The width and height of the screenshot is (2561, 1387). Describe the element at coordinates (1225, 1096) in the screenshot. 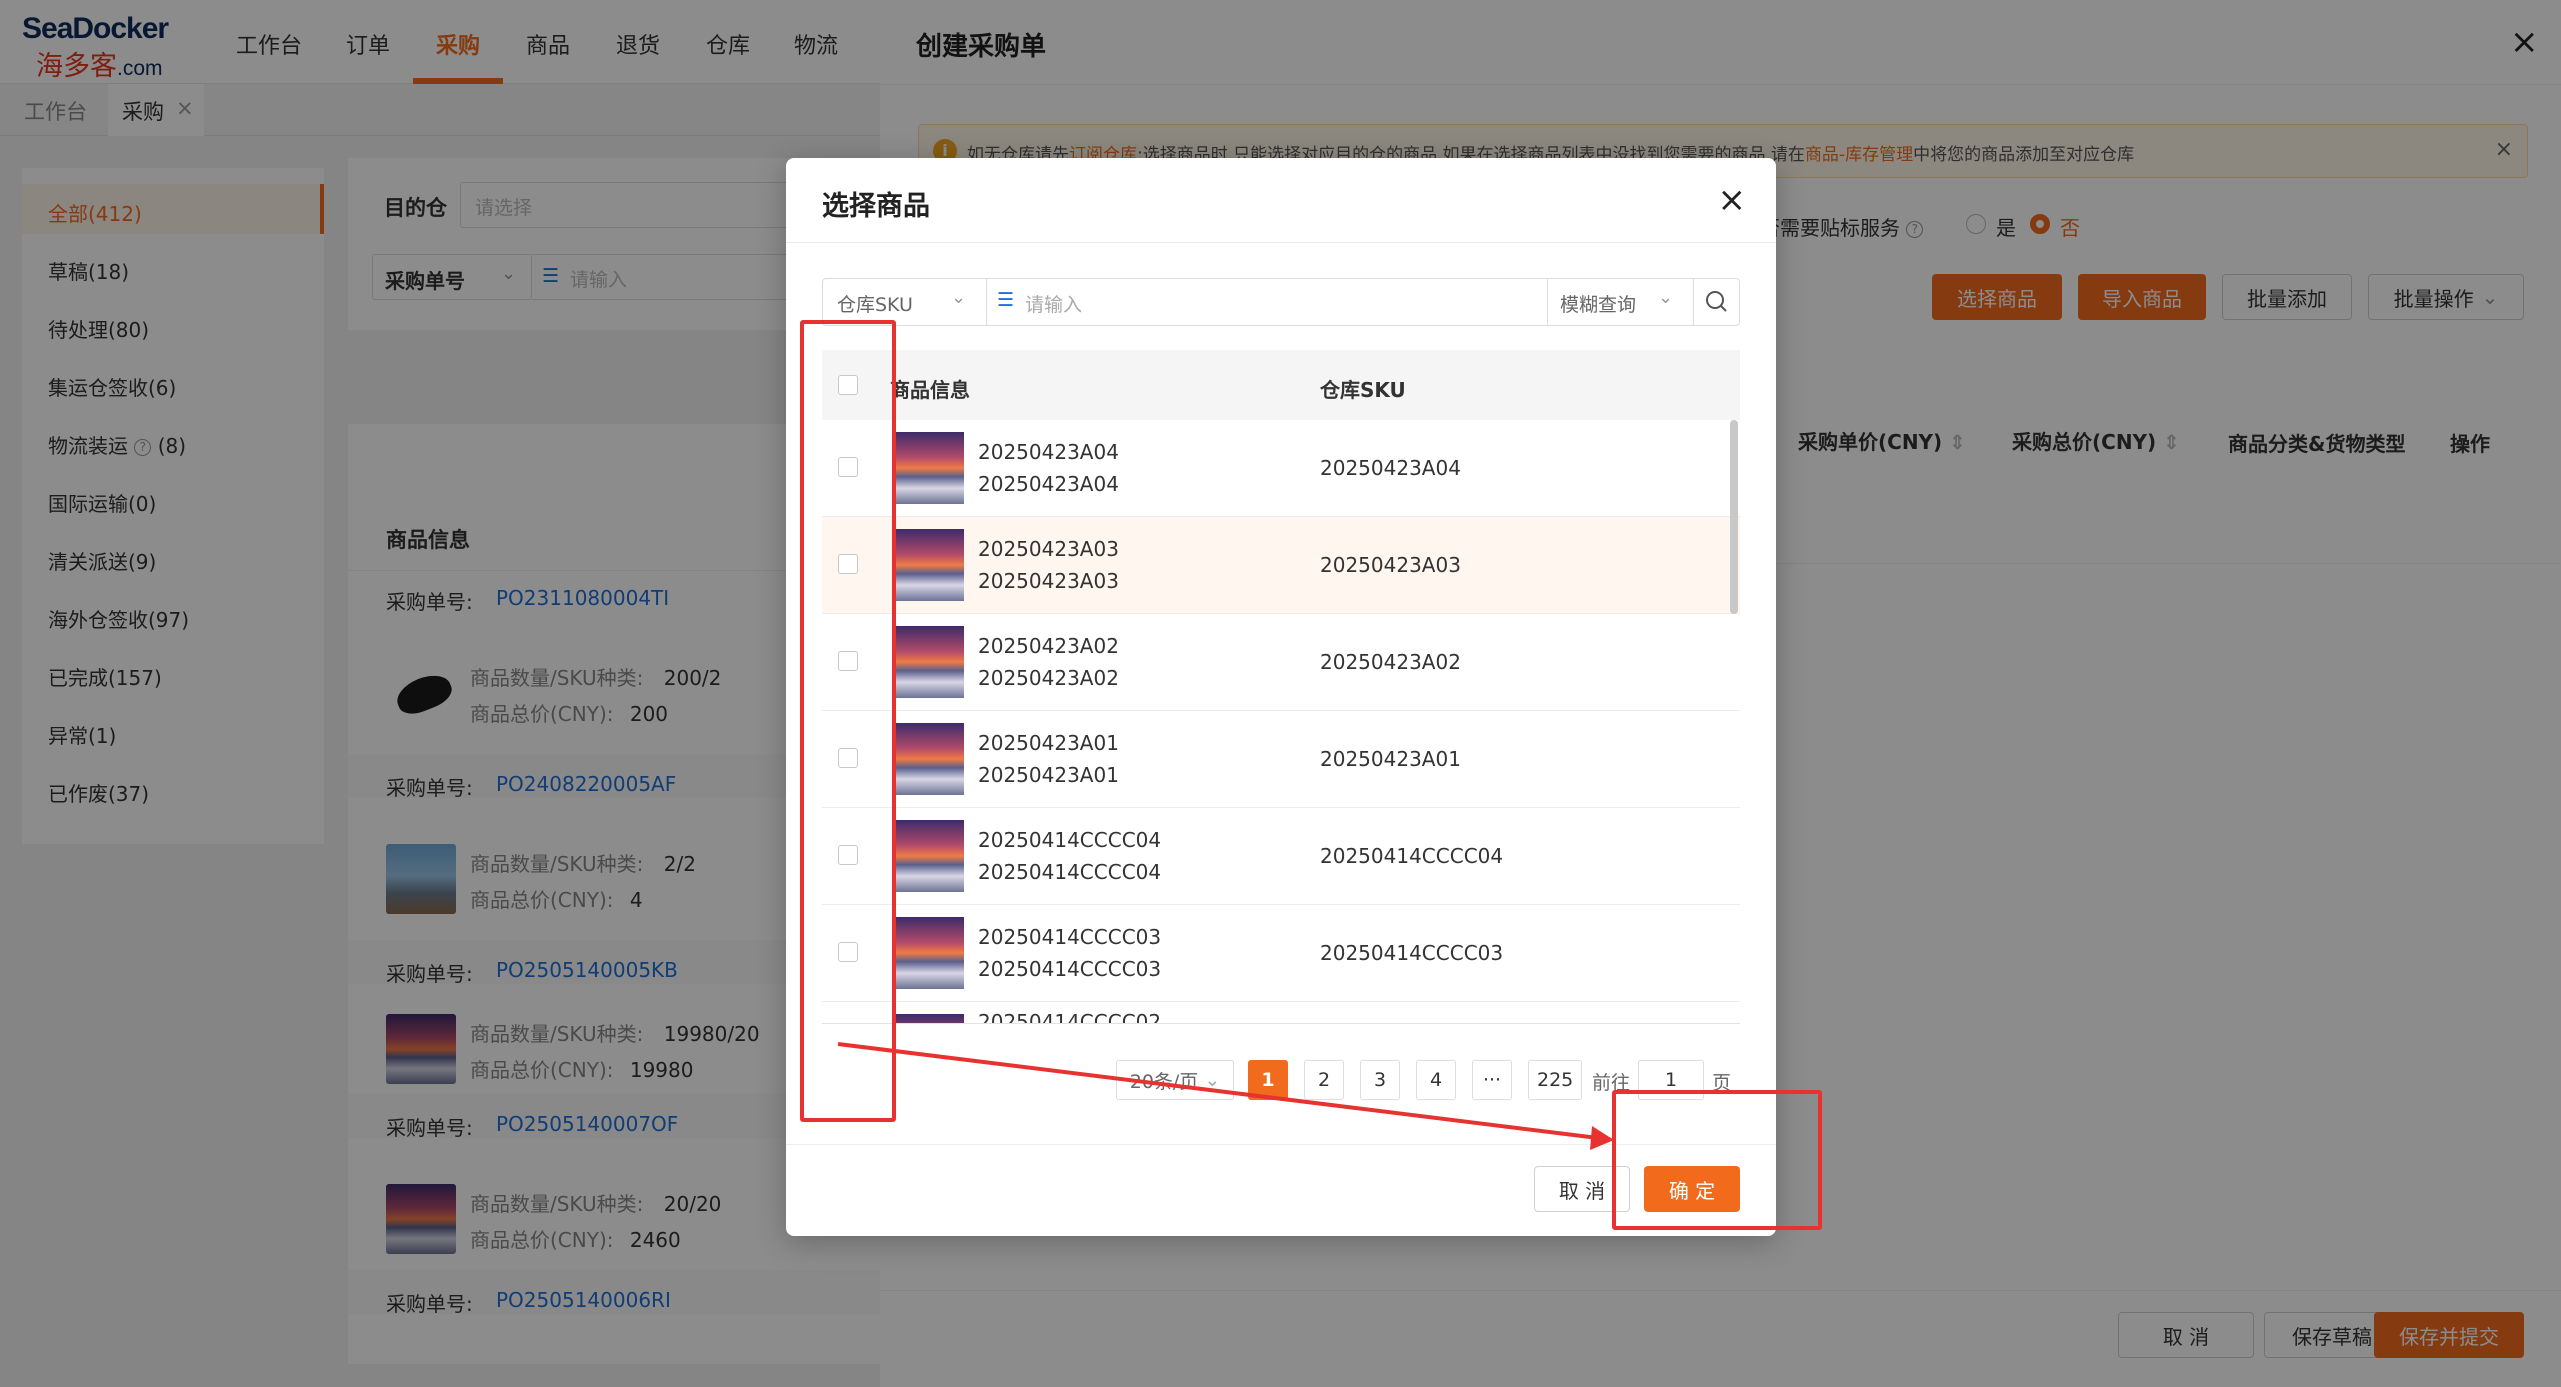

I see `annotation-arrow` at that location.